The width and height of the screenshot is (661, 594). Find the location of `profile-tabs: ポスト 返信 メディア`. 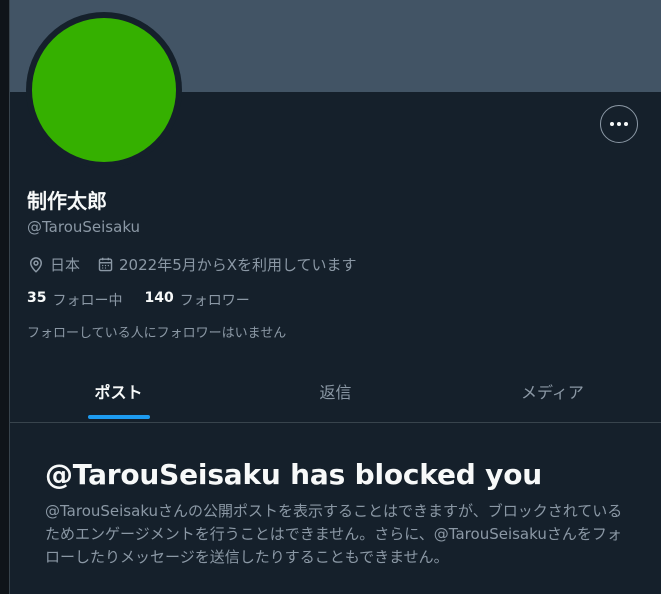

profile-tabs: ポスト 返信 メディア is located at coordinates (335, 391).